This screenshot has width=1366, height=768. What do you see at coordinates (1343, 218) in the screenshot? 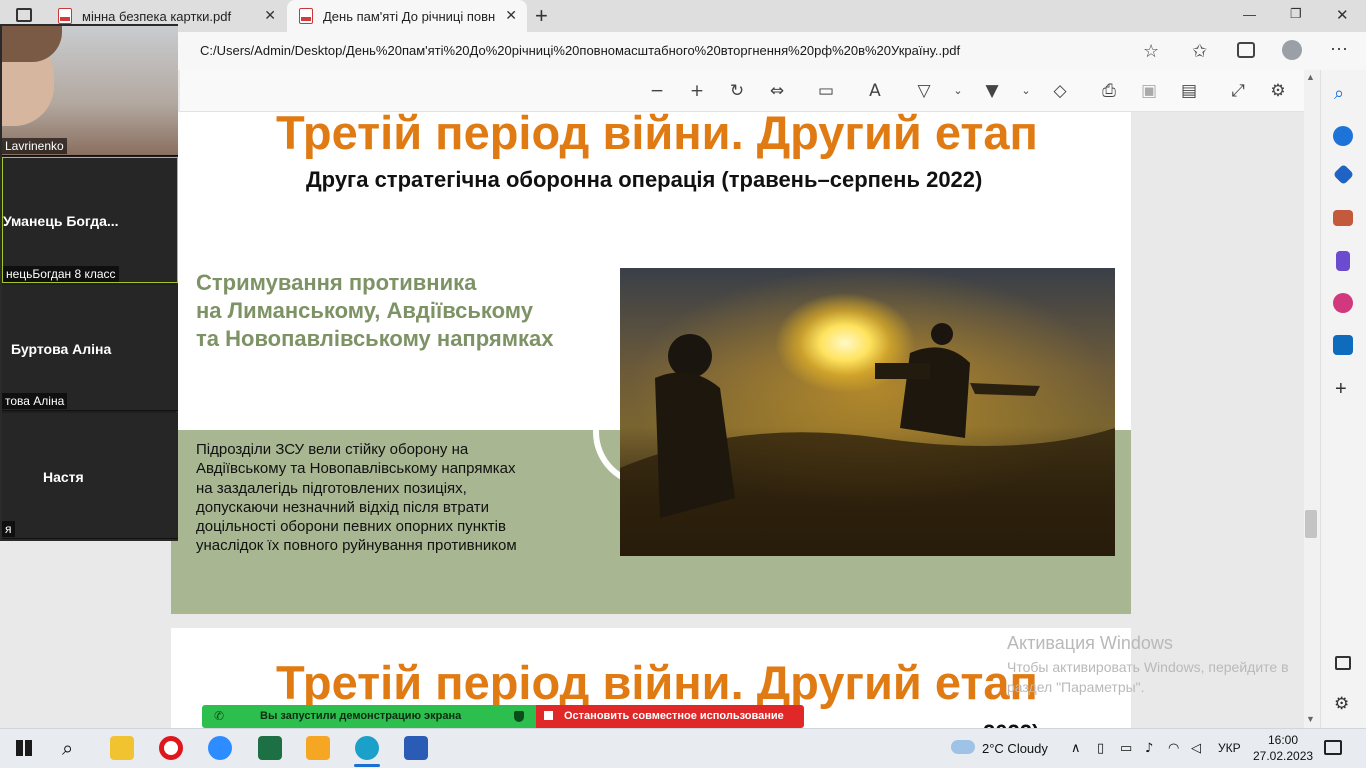
I see `tools-icon` at bounding box center [1343, 218].